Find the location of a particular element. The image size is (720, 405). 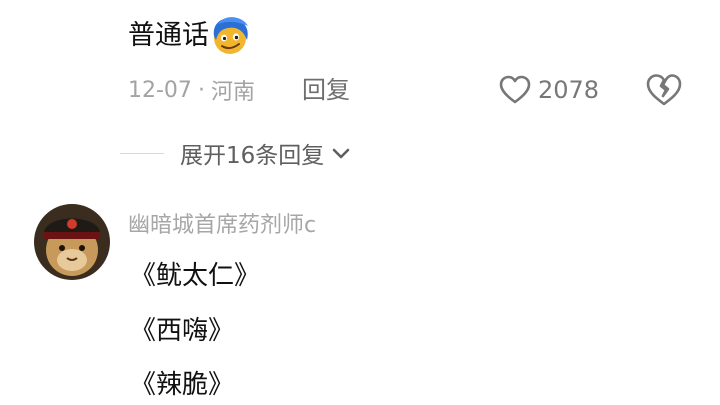

avatar is located at coordinates (72, 242).